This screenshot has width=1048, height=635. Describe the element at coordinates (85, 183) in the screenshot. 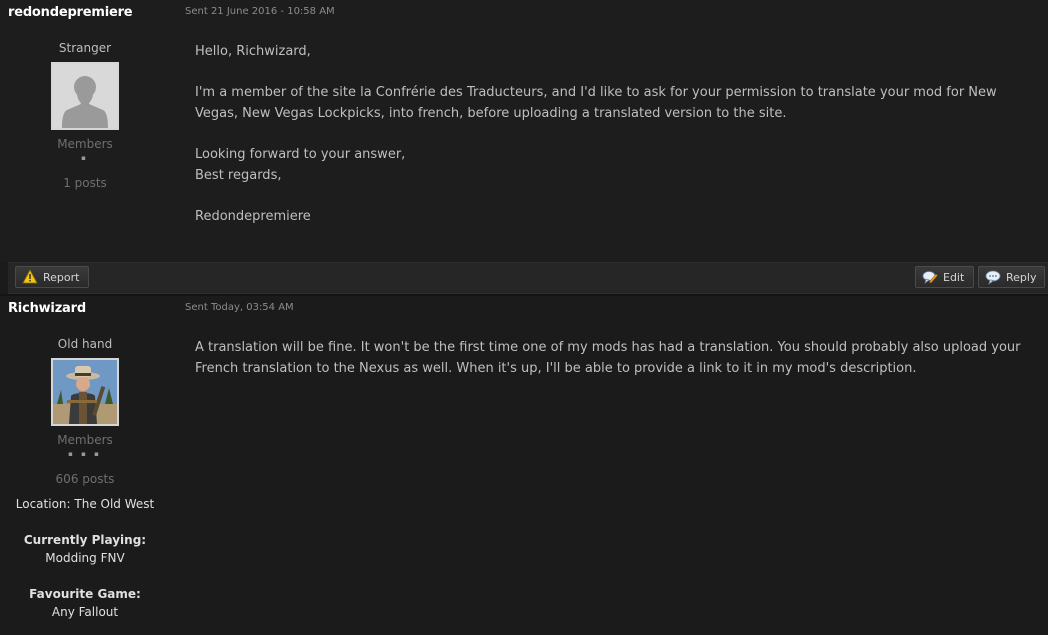

I see `post-count: 1 posts` at that location.